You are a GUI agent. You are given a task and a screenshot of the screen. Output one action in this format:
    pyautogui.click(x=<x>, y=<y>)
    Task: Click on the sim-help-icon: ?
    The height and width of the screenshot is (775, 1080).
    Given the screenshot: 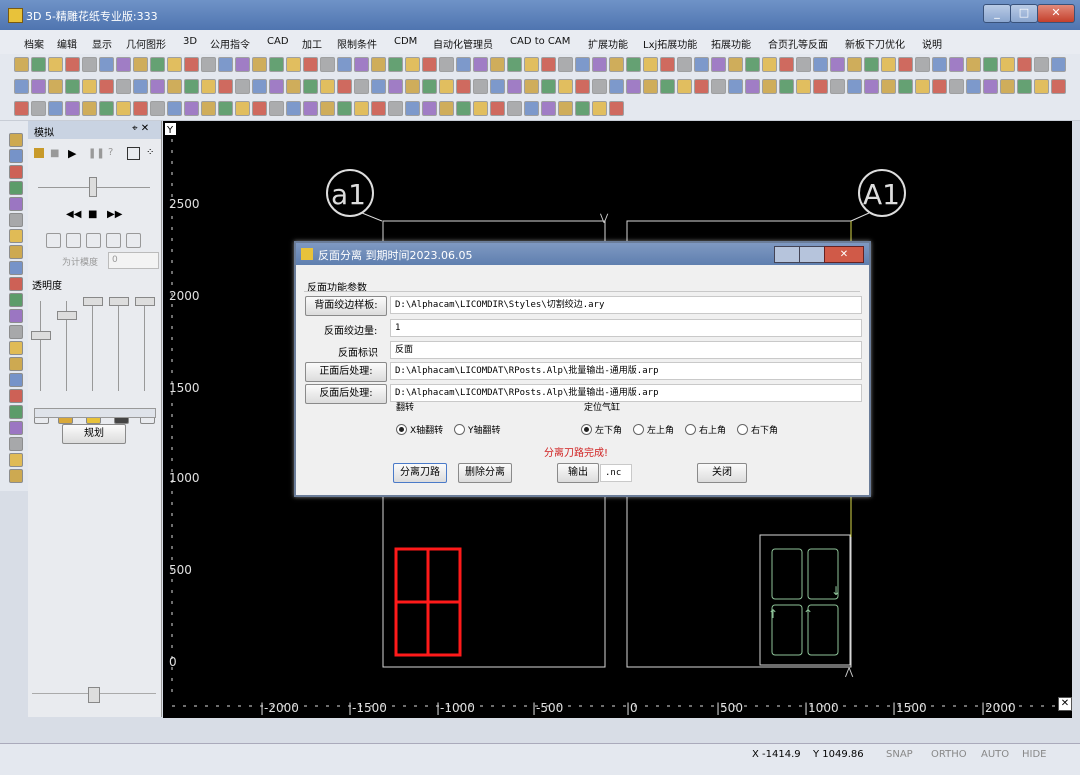 What is the action you would take?
    pyautogui.click(x=110, y=152)
    